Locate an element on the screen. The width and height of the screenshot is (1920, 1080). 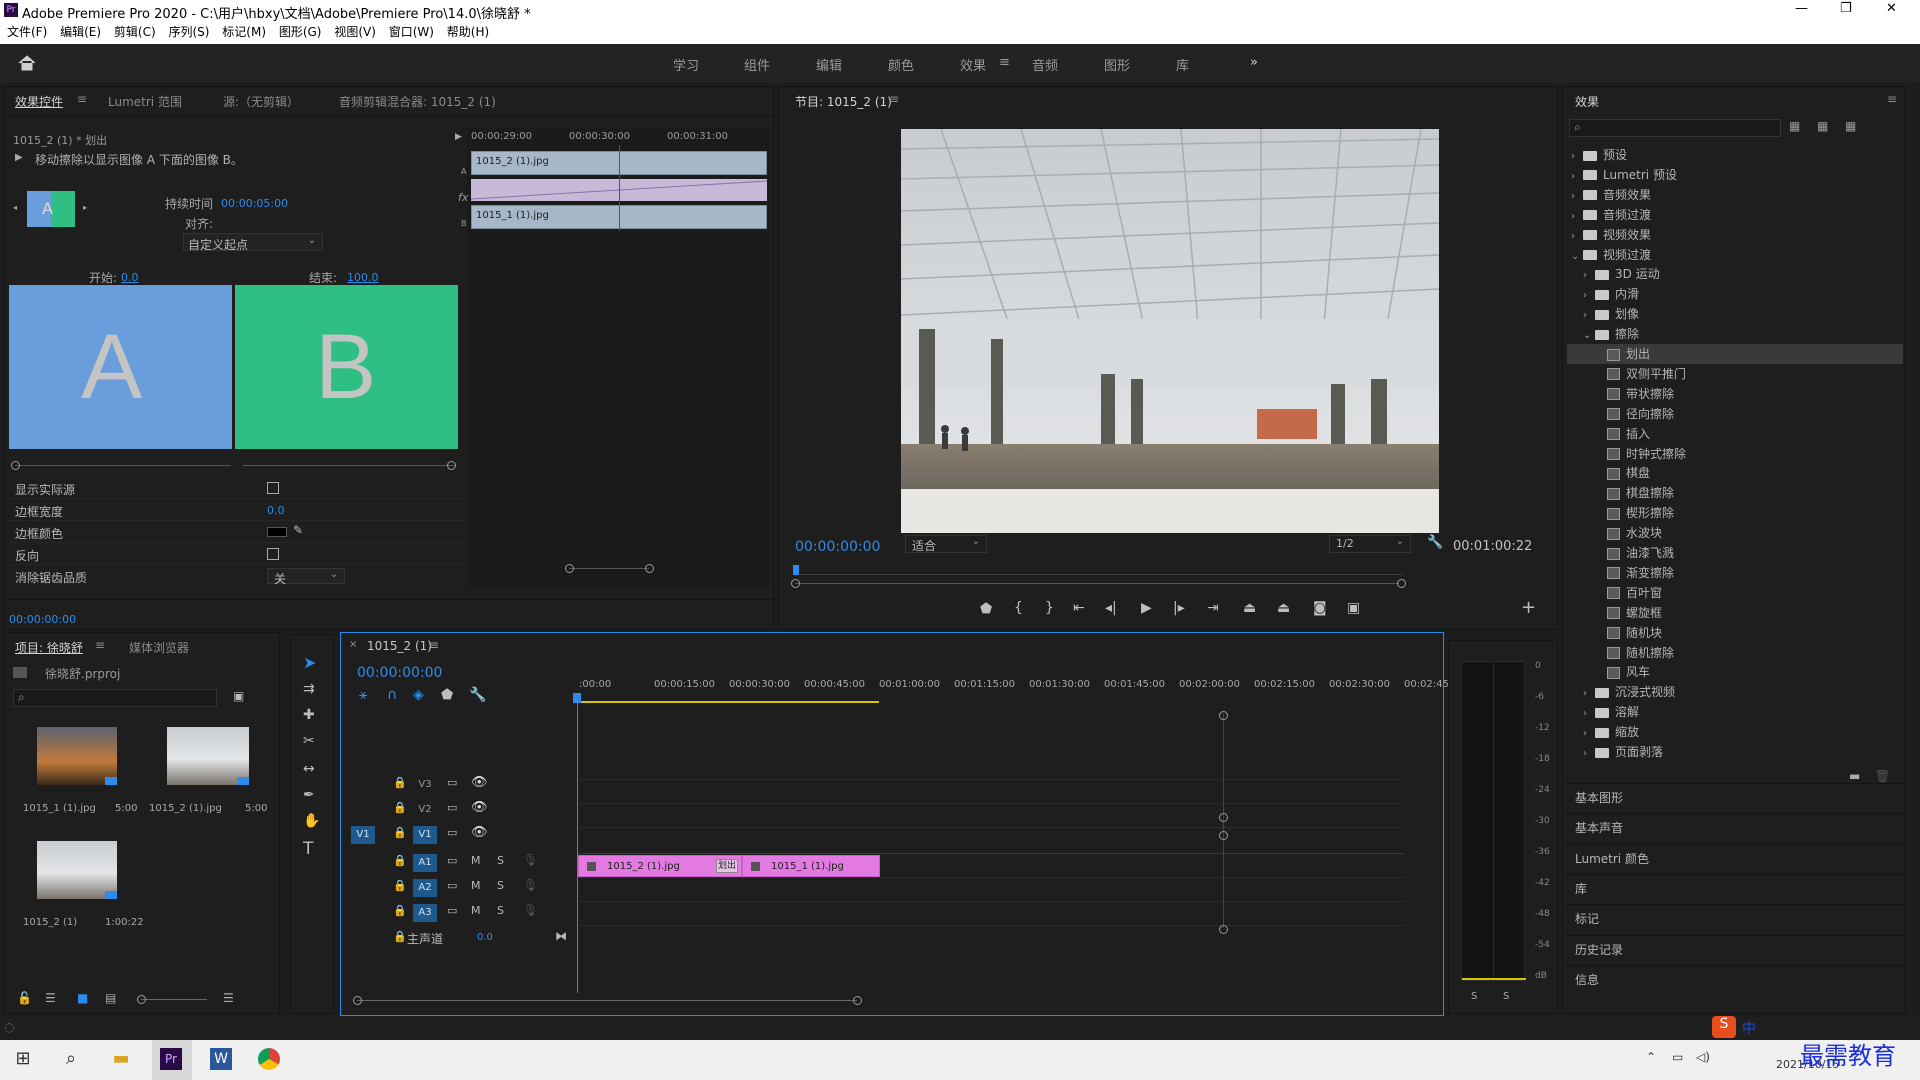
effects-section-header: 基本图形 is located at coordinates (1734, 797).